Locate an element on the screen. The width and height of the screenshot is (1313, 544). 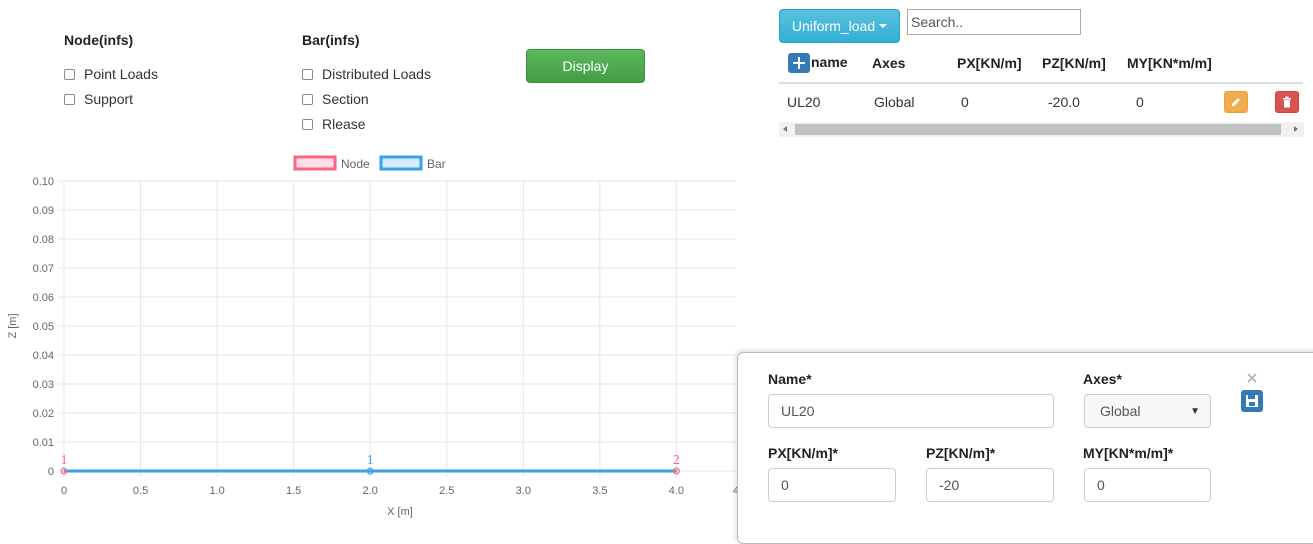
axes-label: Axes* is located at coordinates (1102, 379).